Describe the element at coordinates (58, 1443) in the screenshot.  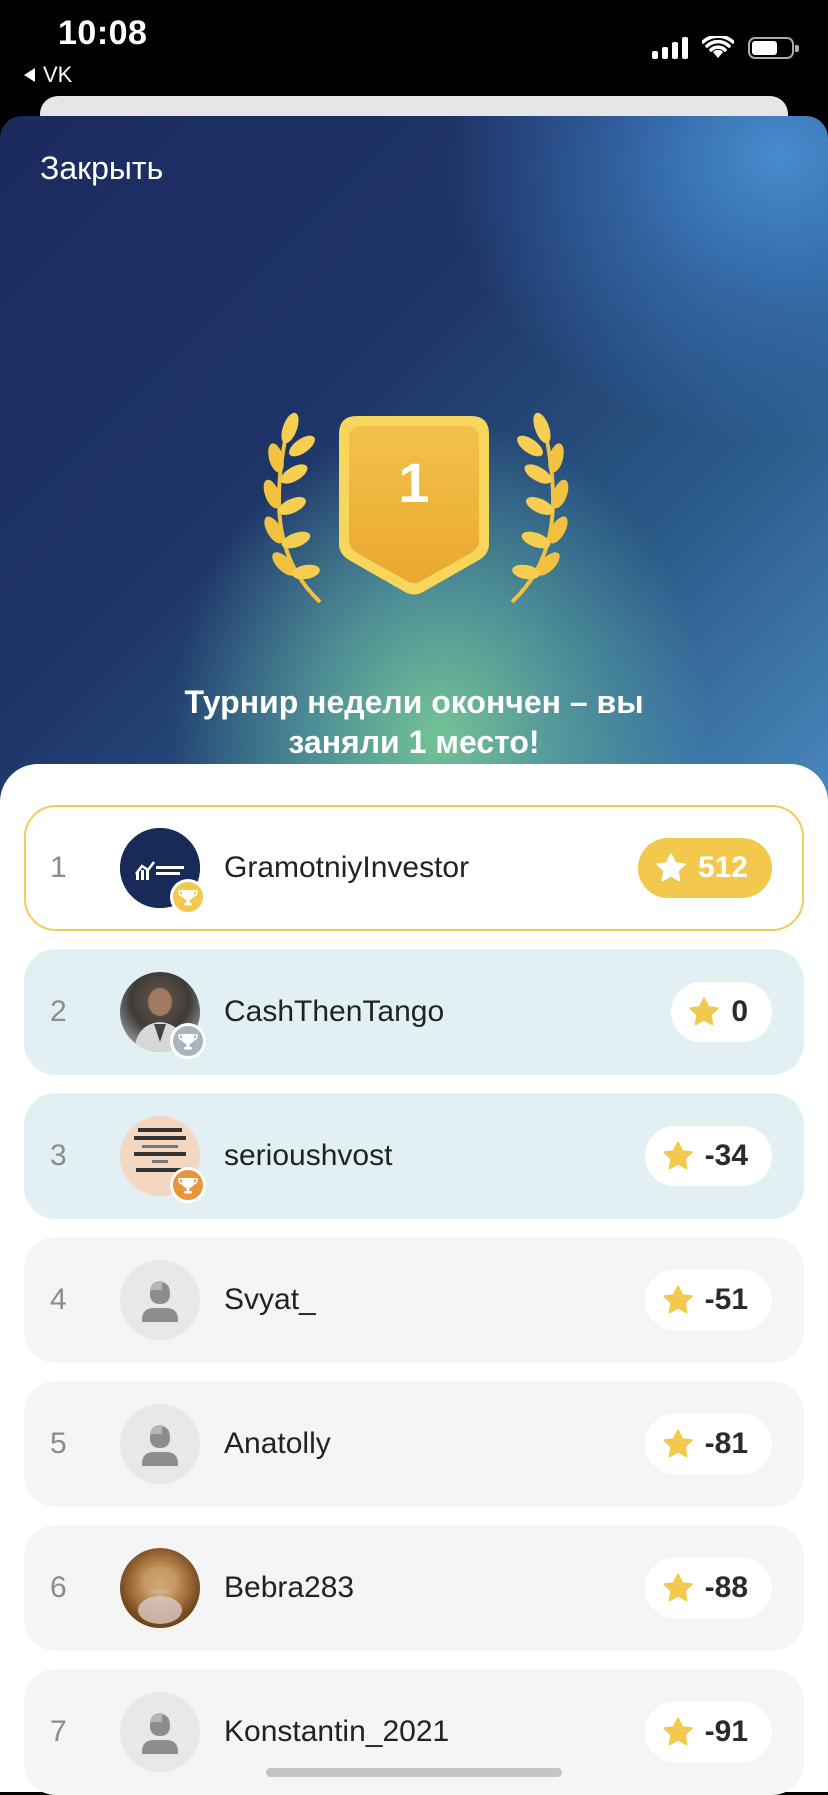
I see `row-rank: 5` at that location.